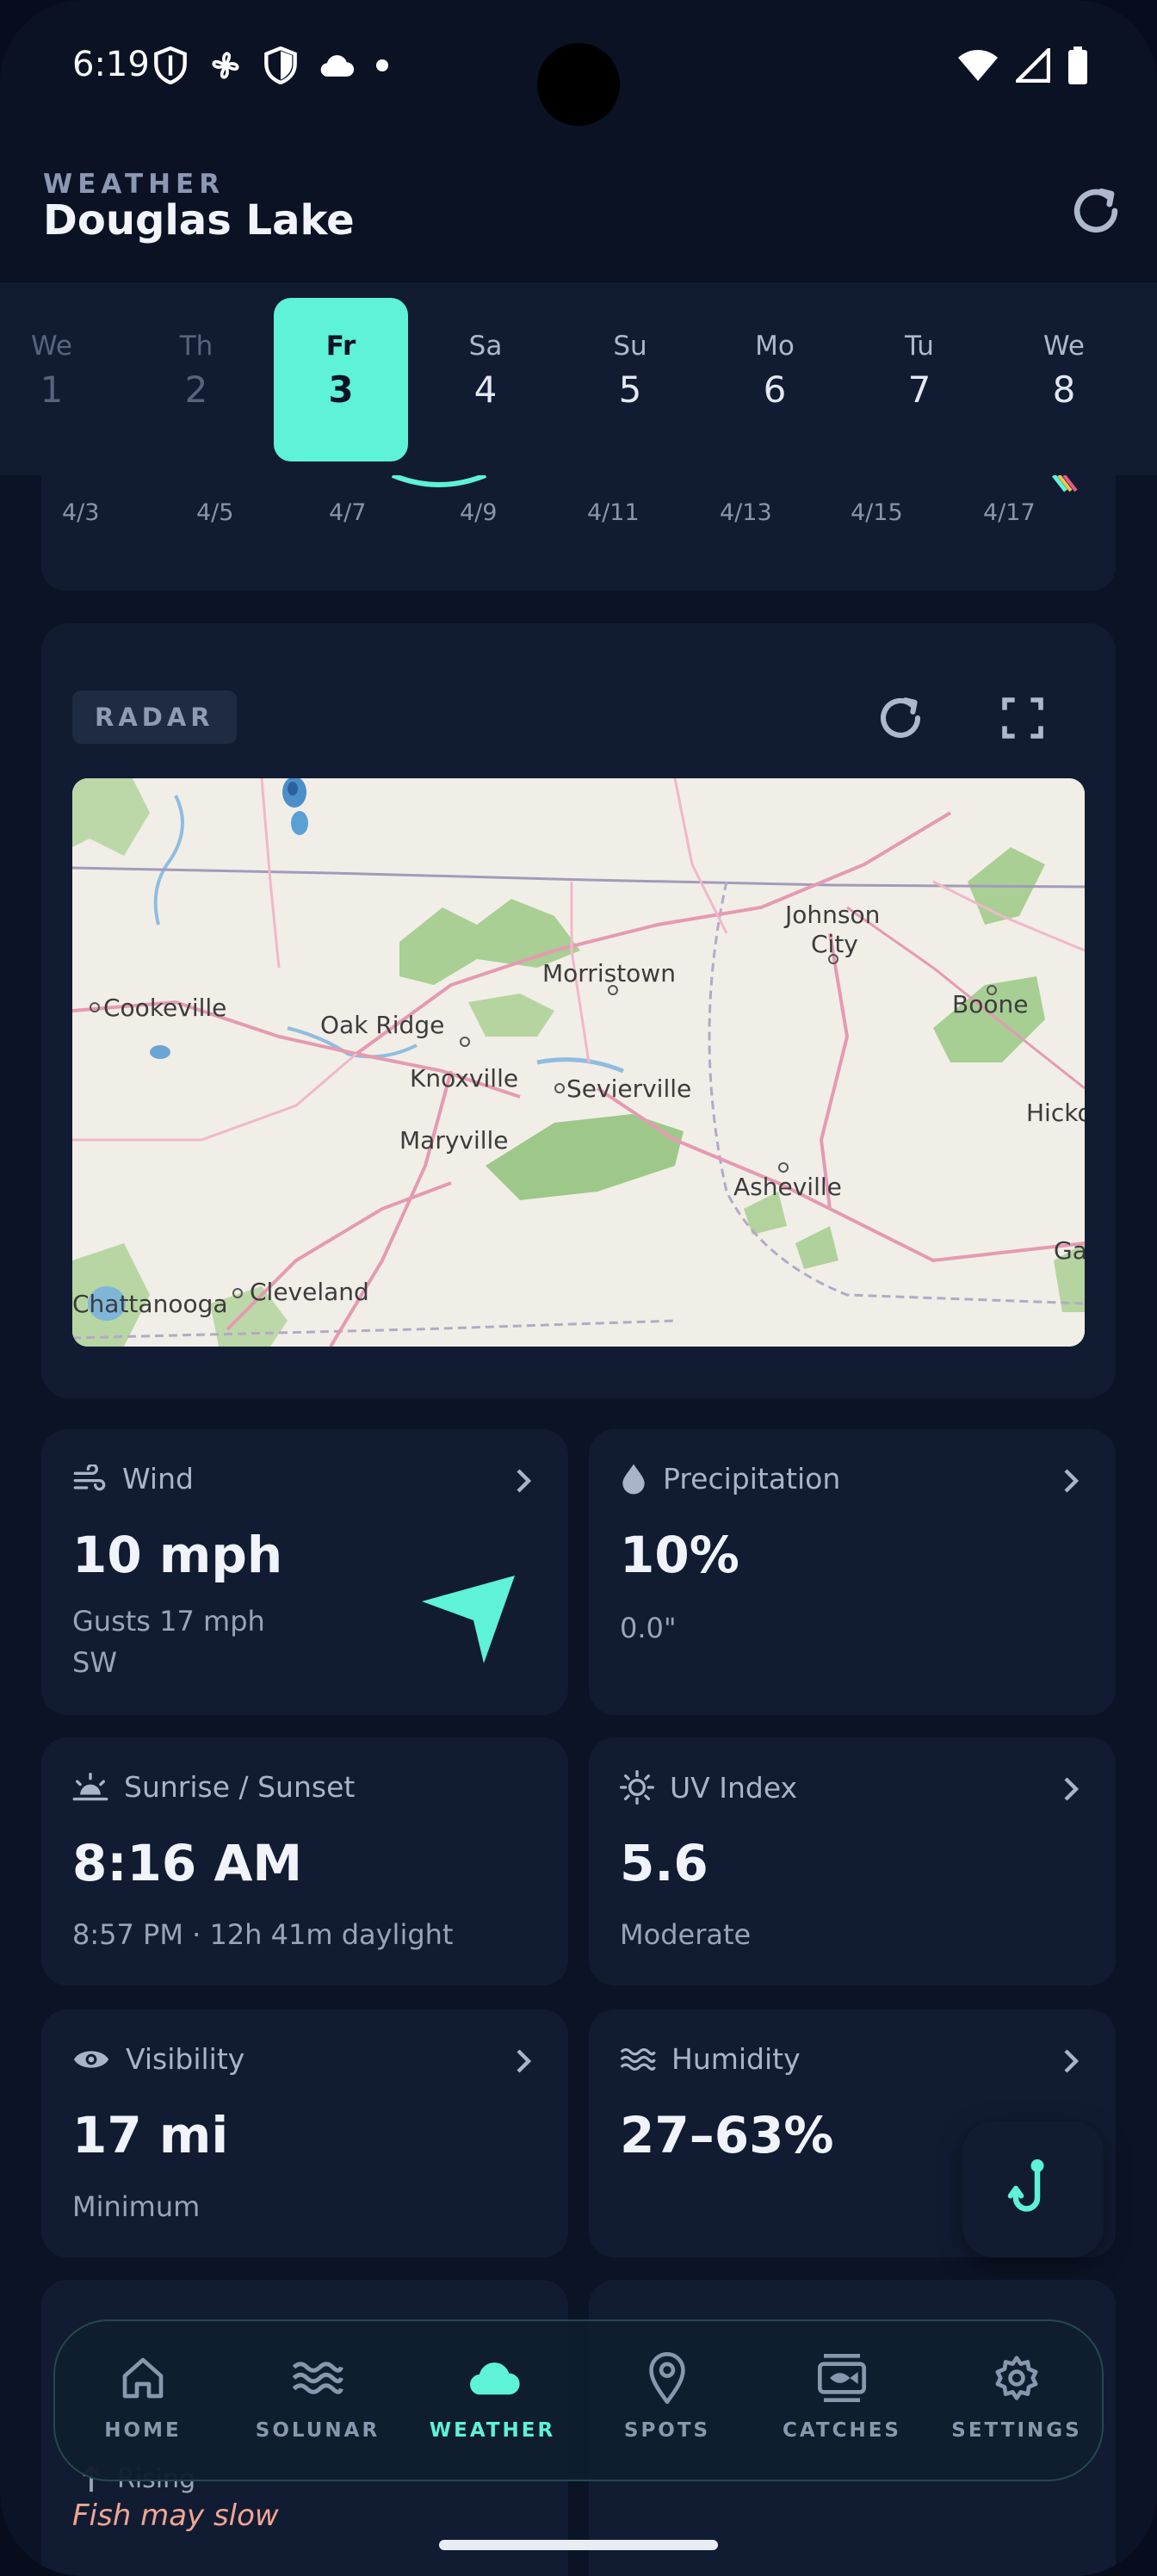 The width and height of the screenshot is (1157, 2576). Describe the element at coordinates (137, 2207) in the screenshot. I see `visibility-note: Minimum` at that location.